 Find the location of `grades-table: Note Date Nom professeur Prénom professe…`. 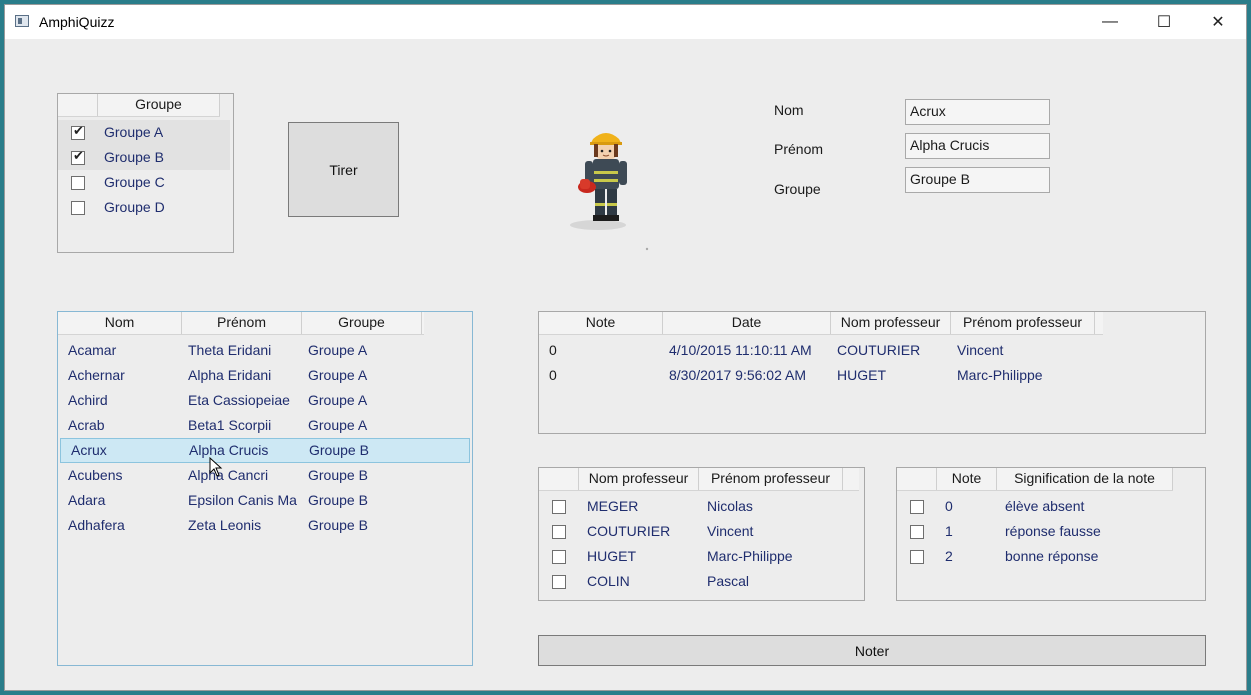

grades-table: Note Date Nom professeur Prénom professe… is located at coordinates (872, 372).